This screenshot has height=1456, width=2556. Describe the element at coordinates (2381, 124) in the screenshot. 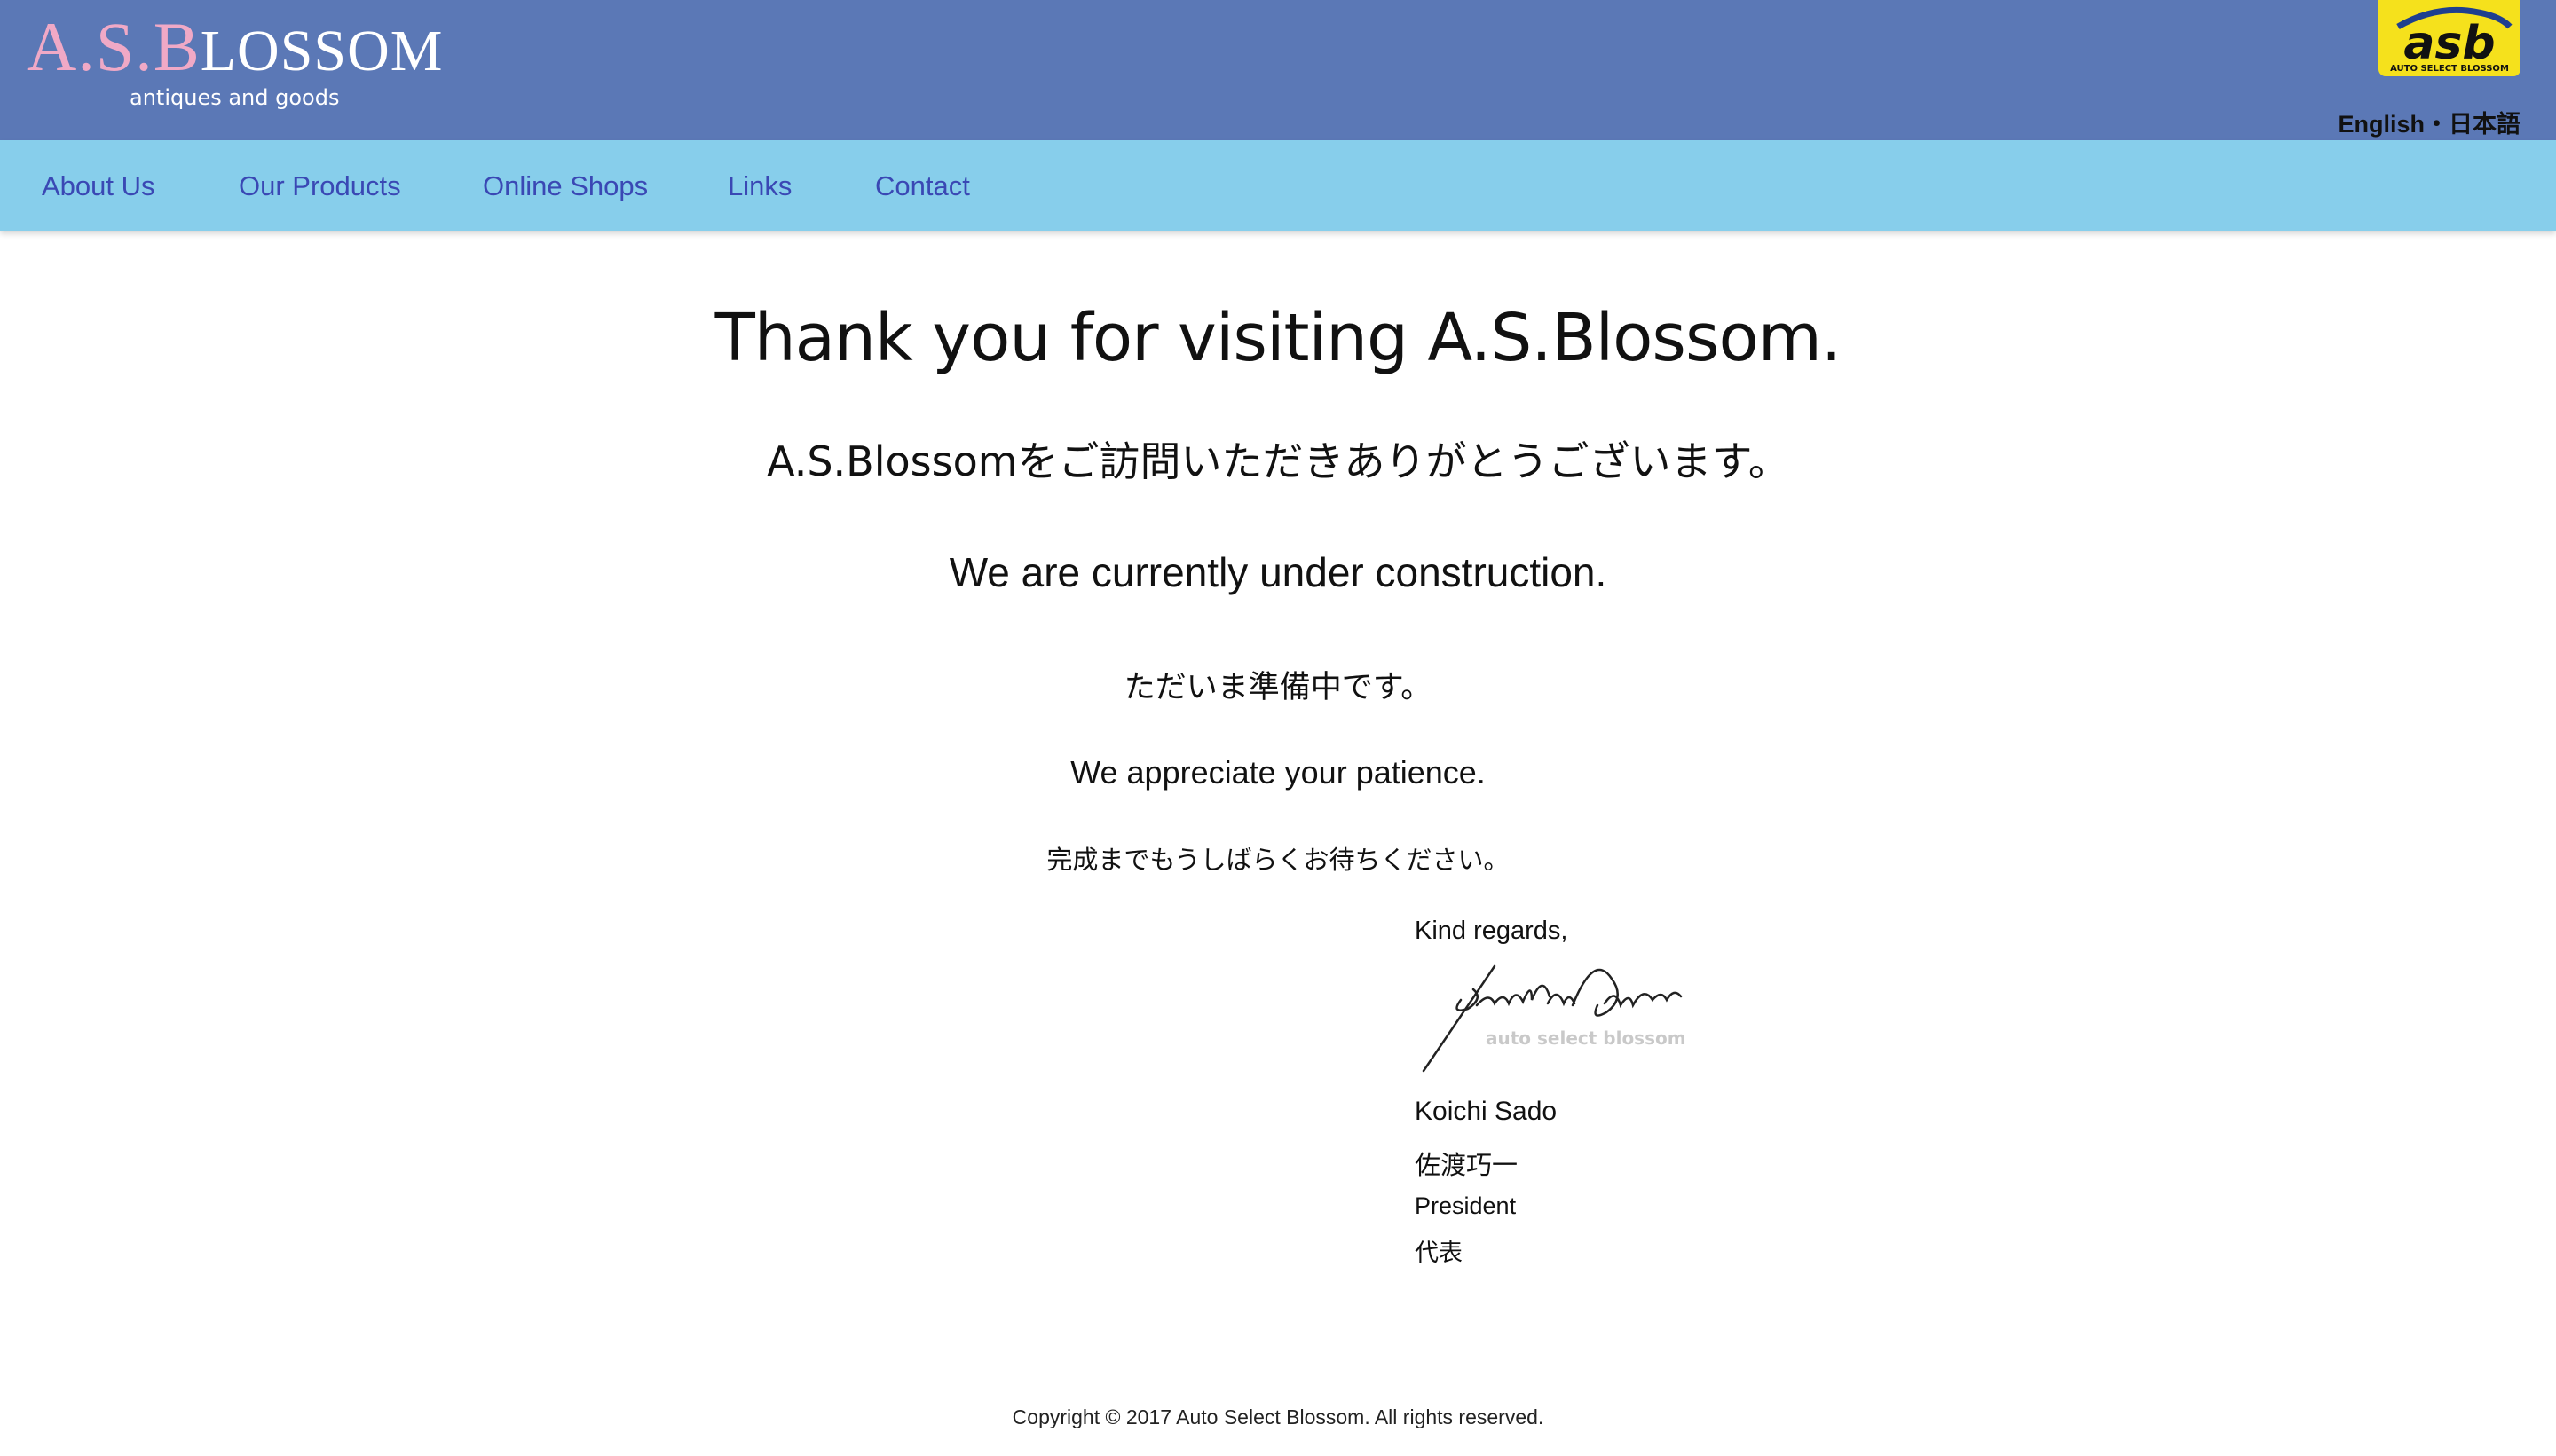

I see `lang-english-link: English` at that location.